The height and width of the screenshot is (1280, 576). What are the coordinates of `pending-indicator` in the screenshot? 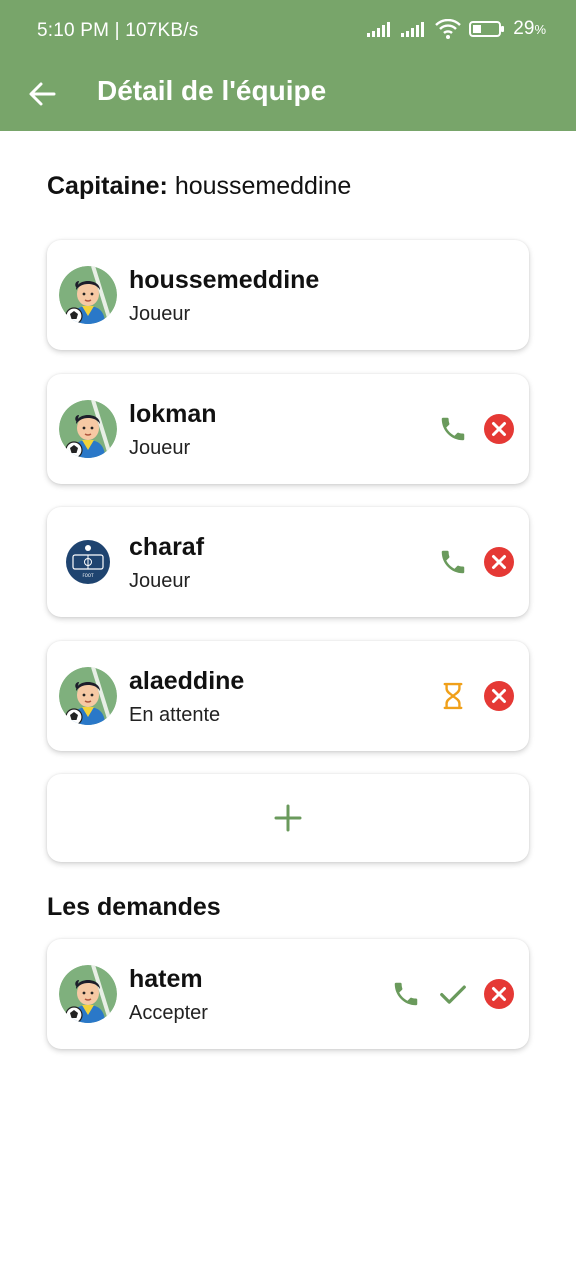 It's located at (453, 696).